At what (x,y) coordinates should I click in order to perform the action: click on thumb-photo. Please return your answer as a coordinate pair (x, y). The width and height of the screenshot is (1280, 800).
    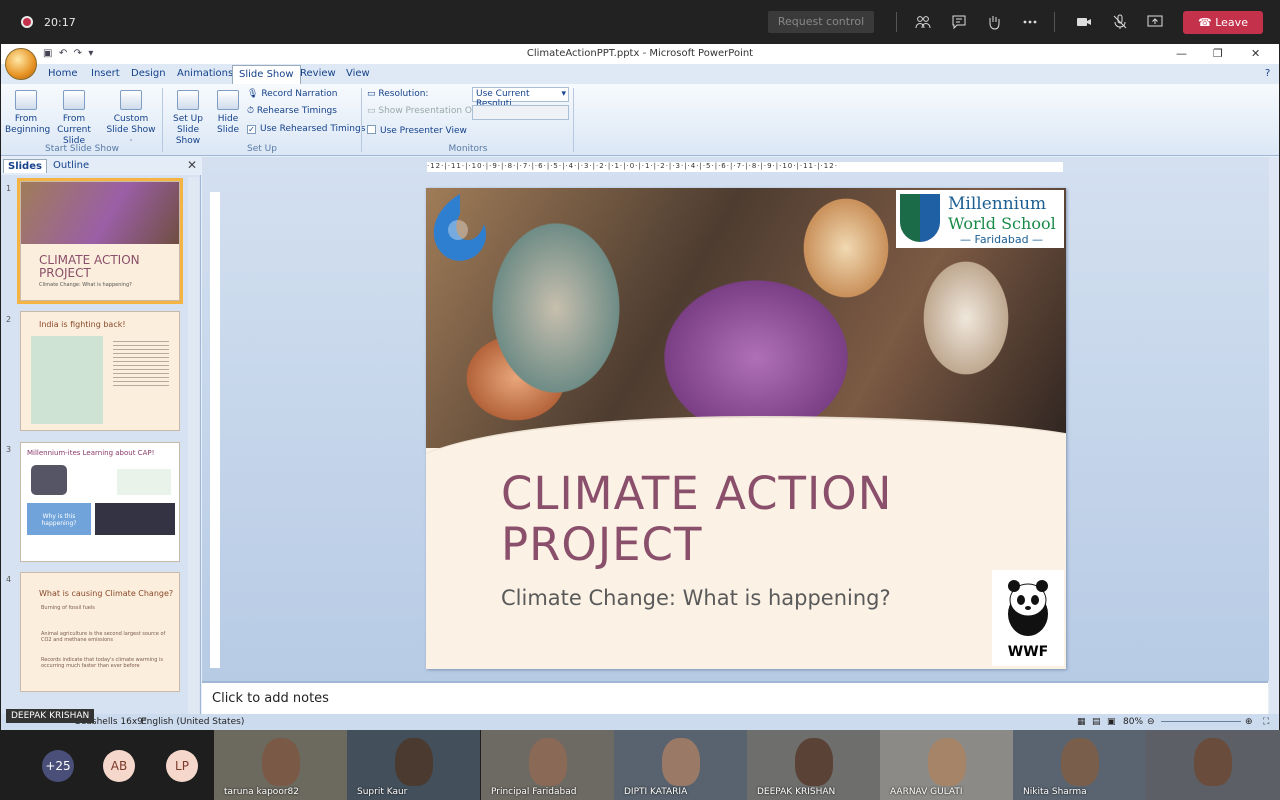
    Looking at the image, I should click on (100, 213).